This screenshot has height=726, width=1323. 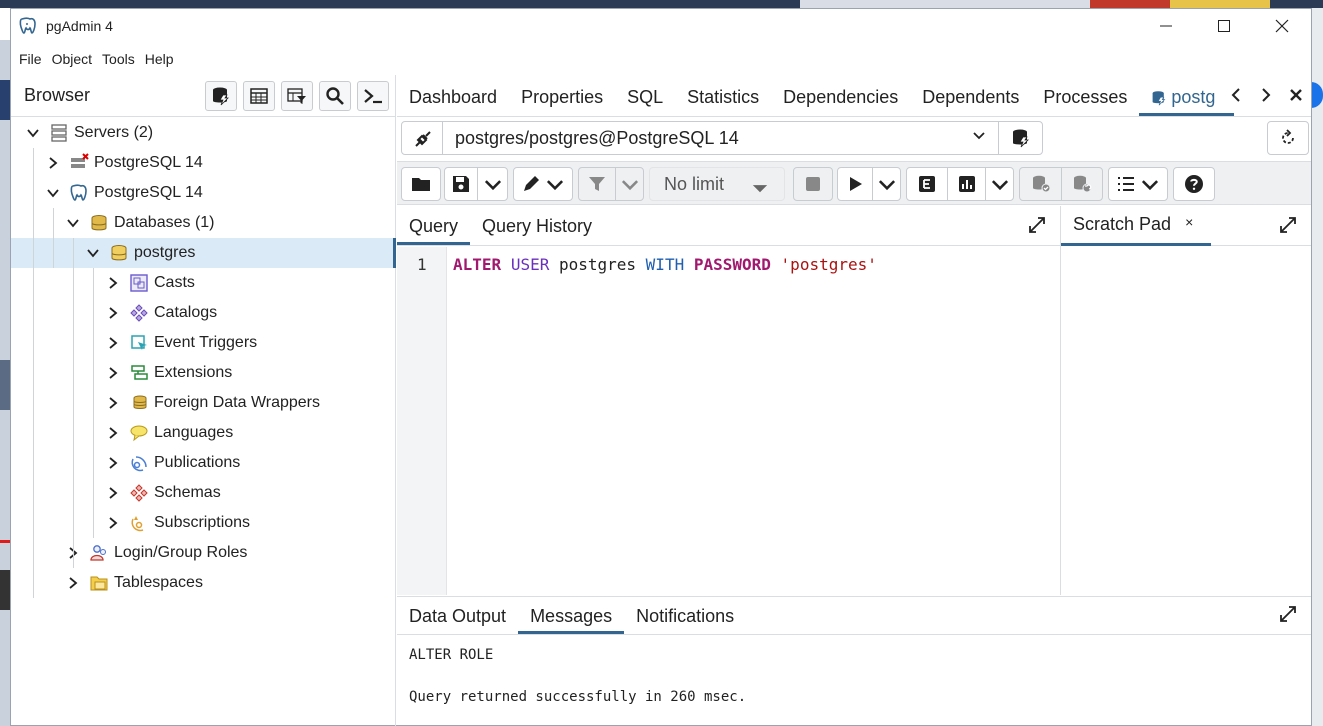 I want to click on explain-analyze-button, so click(x=966, y=184).